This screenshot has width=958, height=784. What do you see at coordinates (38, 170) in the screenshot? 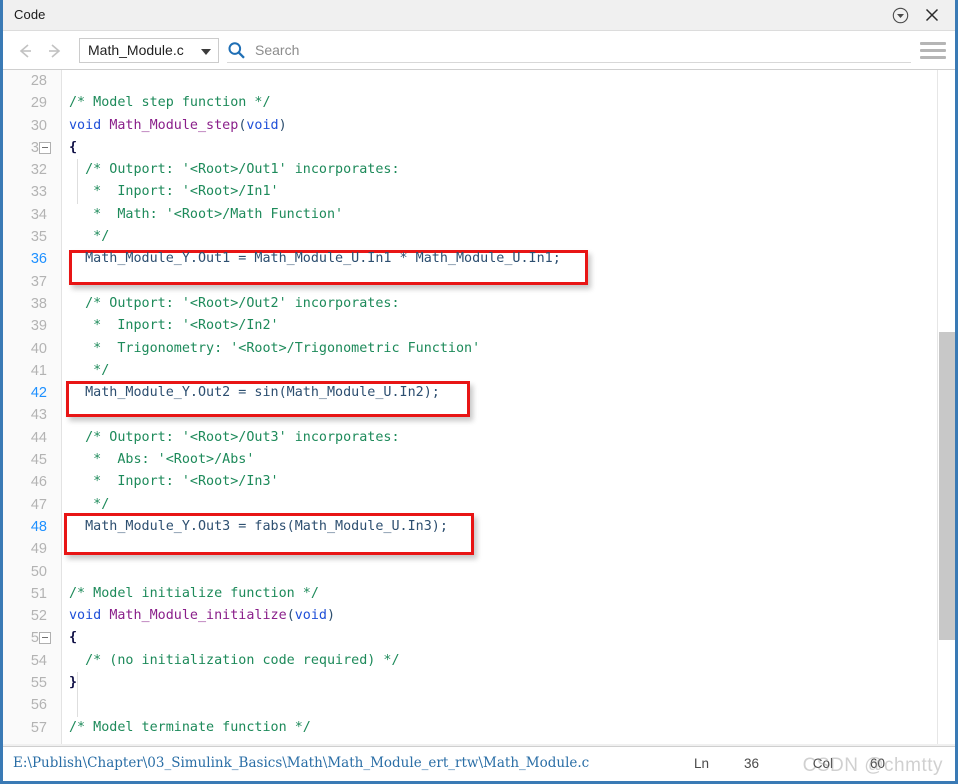
I see `line-number: 32` at bounding box center [38, 170].